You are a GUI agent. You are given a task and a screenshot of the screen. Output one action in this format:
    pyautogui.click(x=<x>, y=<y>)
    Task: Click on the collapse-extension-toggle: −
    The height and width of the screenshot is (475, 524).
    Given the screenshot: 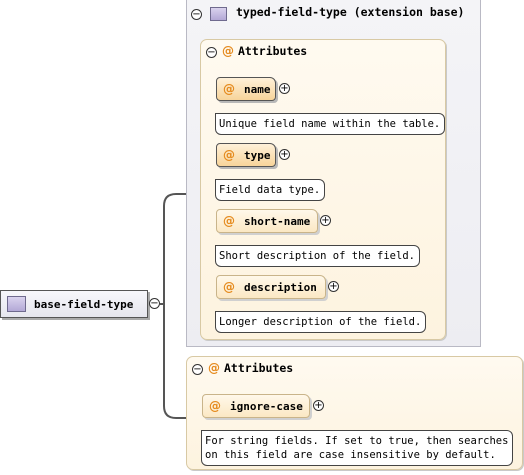 What is the action you would take?
    pyautogui.click(x=196, y=14)
    